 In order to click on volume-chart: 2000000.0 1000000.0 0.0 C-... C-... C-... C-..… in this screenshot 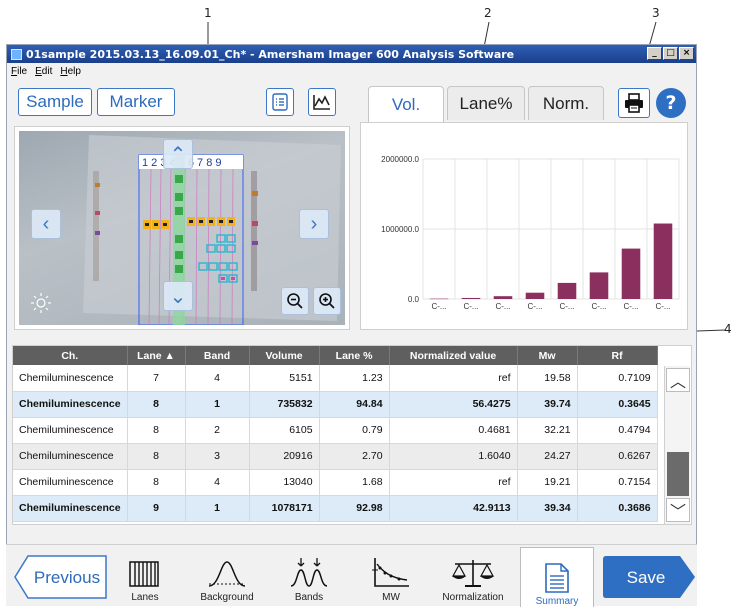, I will do `click(530, 233)`.